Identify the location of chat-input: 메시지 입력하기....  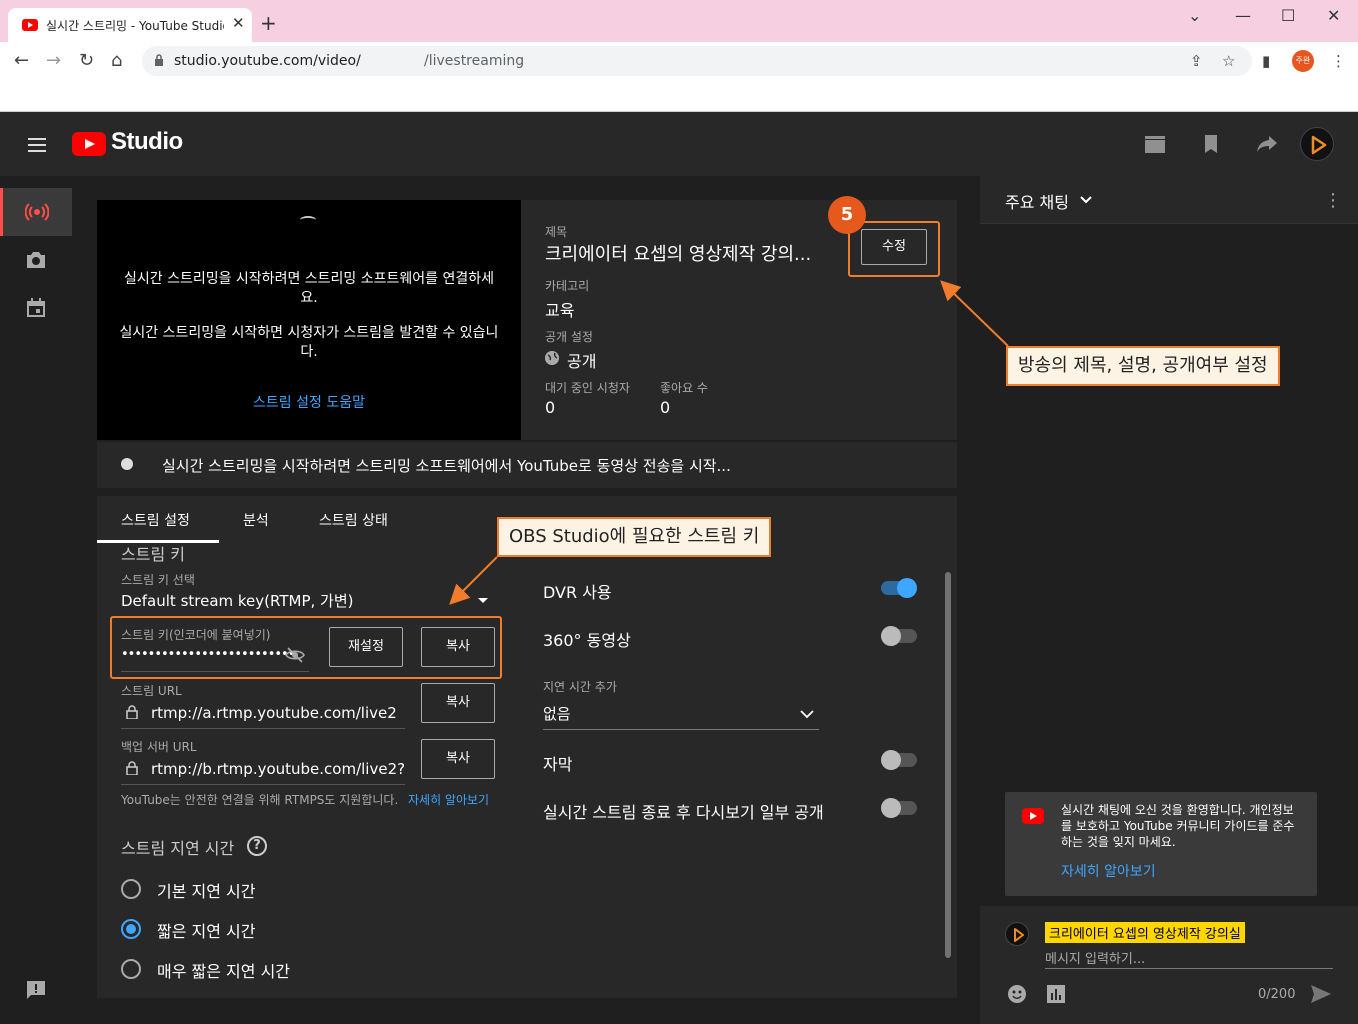
(1095, 957).